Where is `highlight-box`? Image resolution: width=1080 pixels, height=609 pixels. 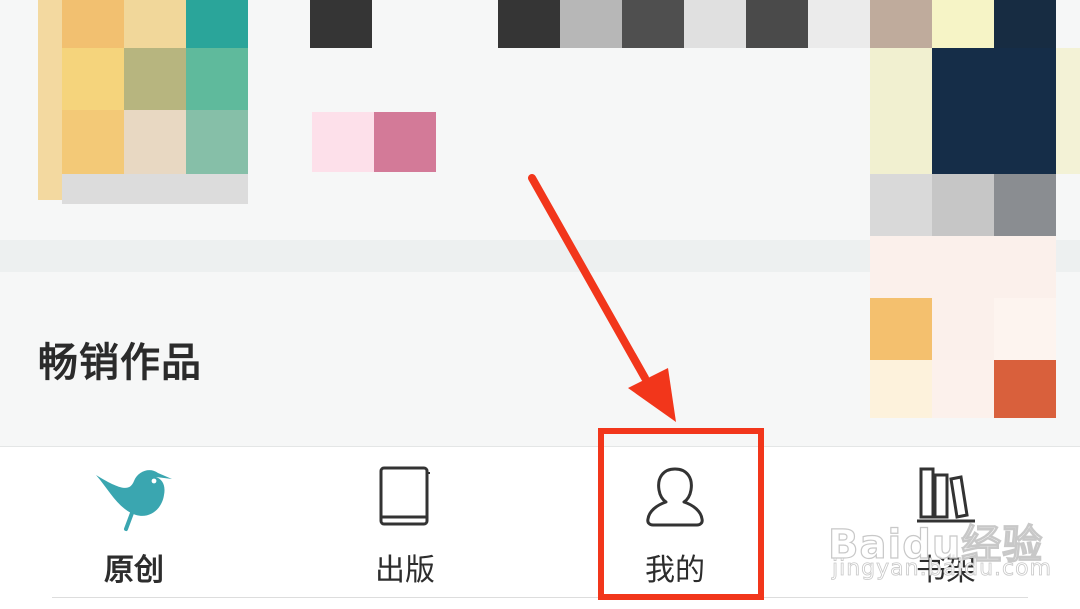 highlight-box is located at coordinates (681, 514).